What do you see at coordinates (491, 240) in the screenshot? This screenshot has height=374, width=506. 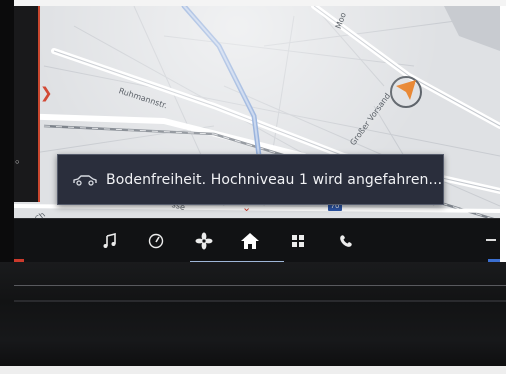 I see `minus-icon` at bounding box center [491, 240].